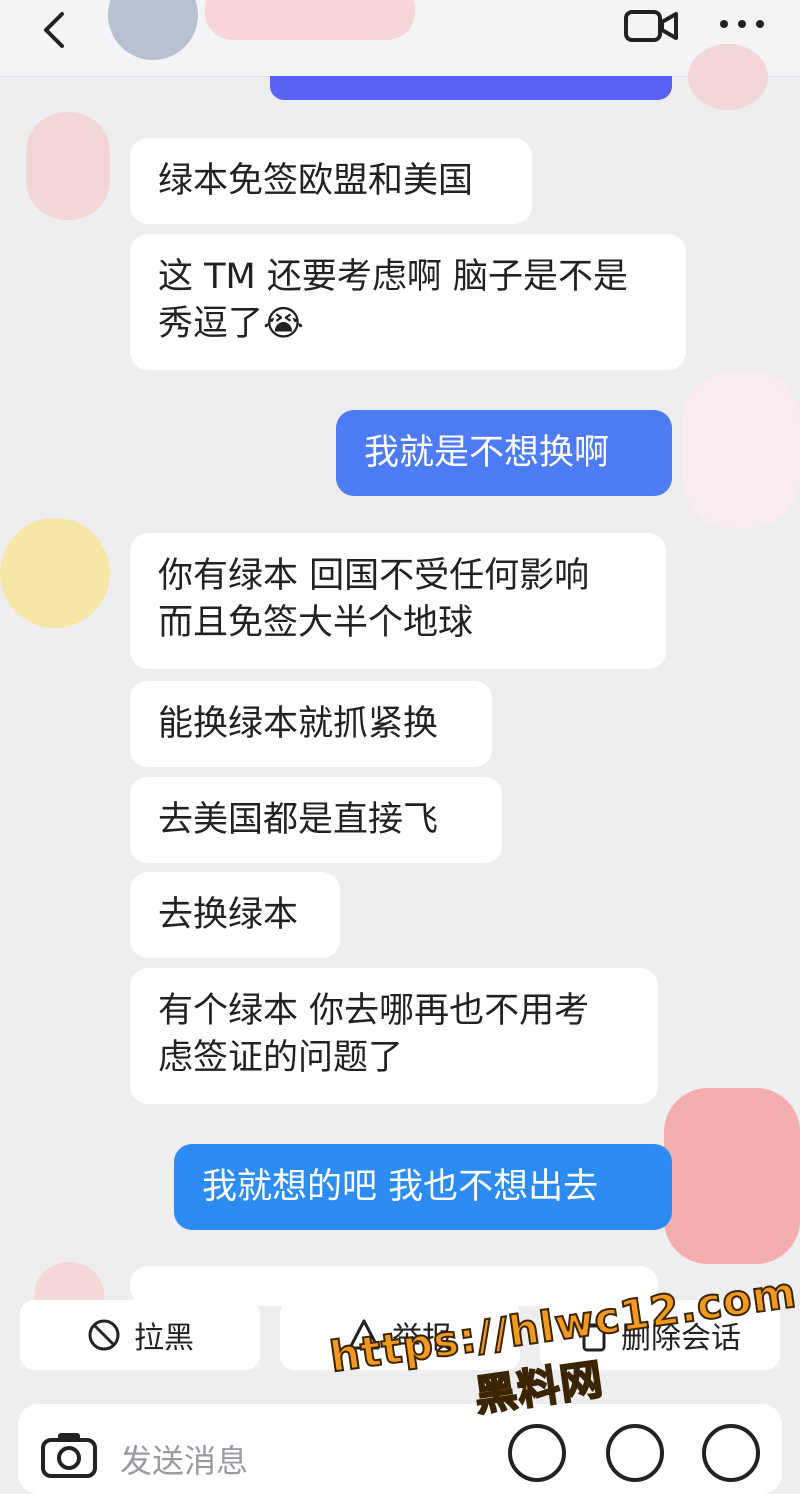 Image resolution: width=800 pixels, height=1494 pixels. I want to click on message-bubble-sent: 我就是不想换啊, so click(504, 453).